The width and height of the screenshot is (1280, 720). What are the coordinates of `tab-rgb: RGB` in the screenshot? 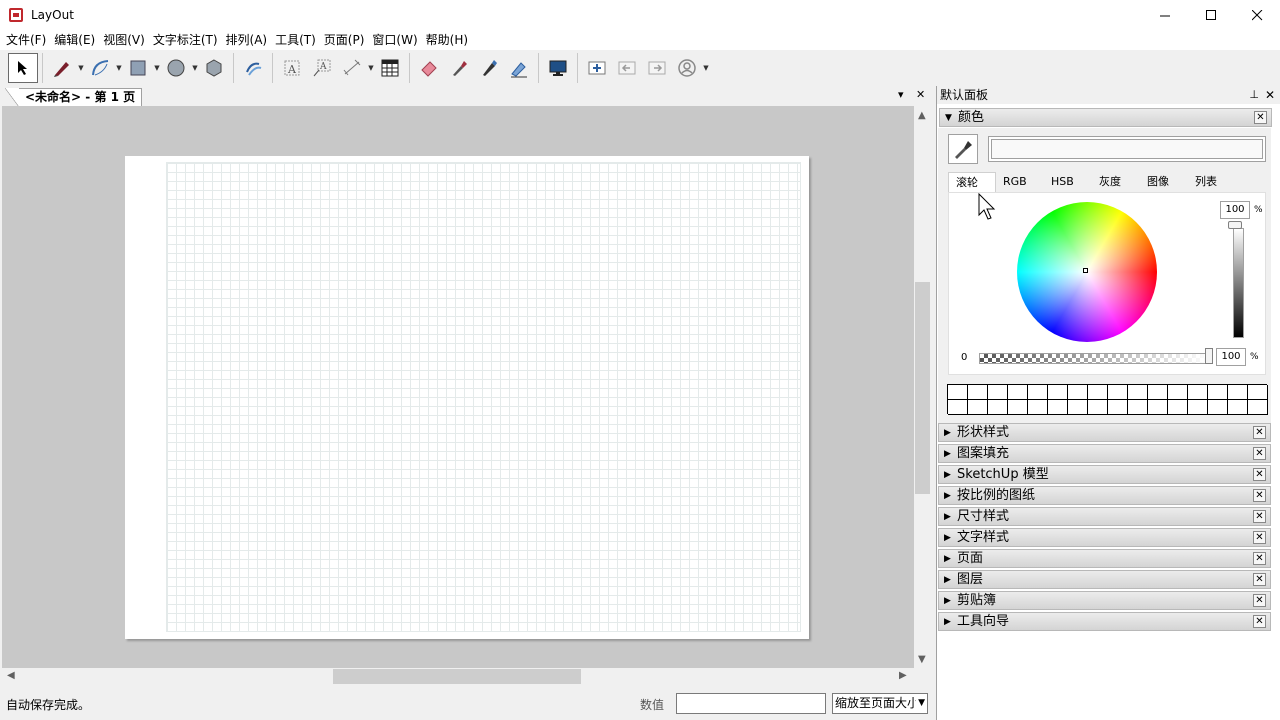 It's located at (1020, 182).